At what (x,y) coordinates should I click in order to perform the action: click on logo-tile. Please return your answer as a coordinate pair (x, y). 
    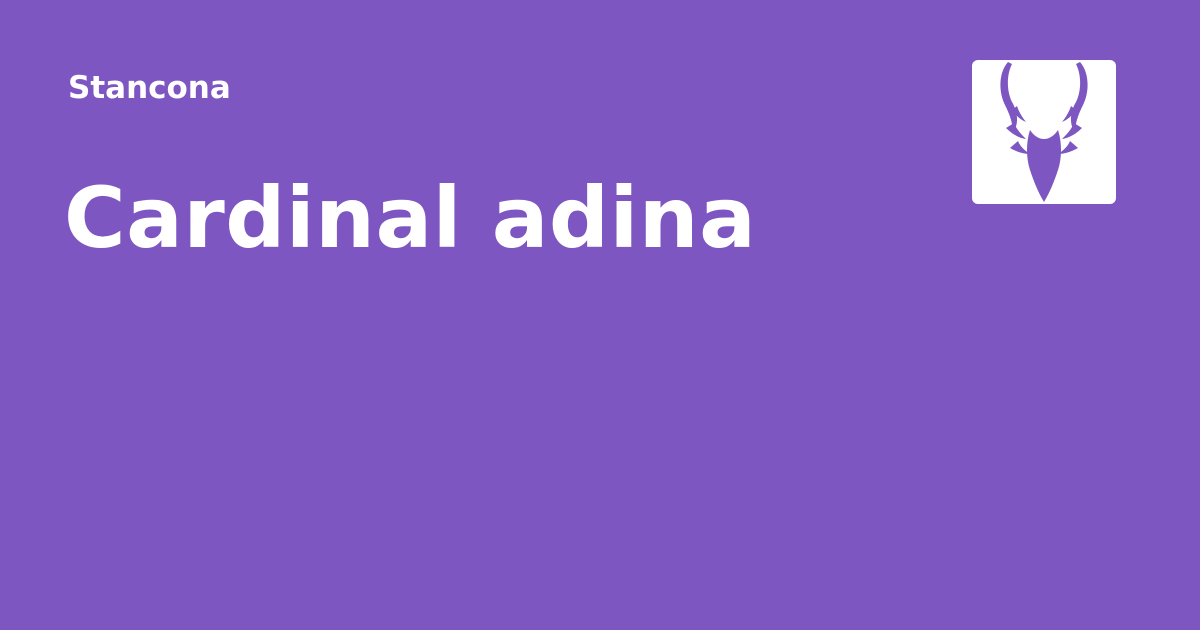
    Looking at the image, I should click on (1044, 132).